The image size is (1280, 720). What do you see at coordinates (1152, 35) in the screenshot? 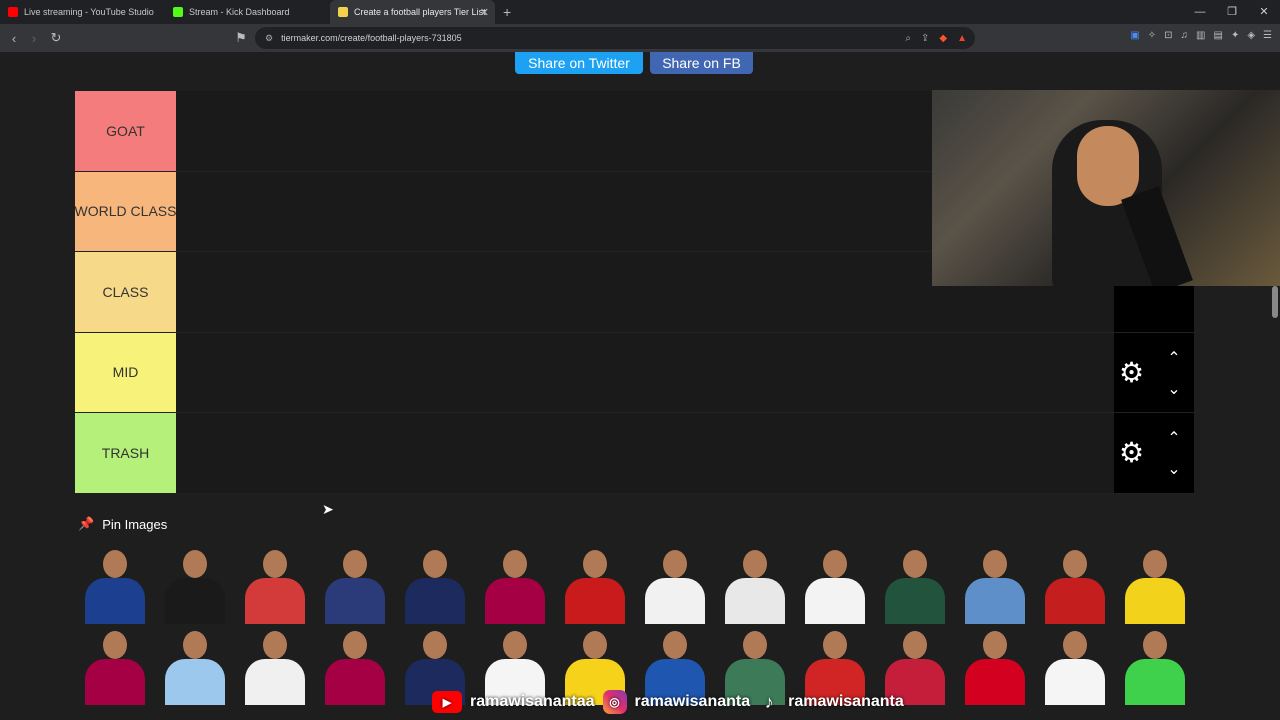
I see `puzzle-icon: ✧` at bounding box center [1152, 35].